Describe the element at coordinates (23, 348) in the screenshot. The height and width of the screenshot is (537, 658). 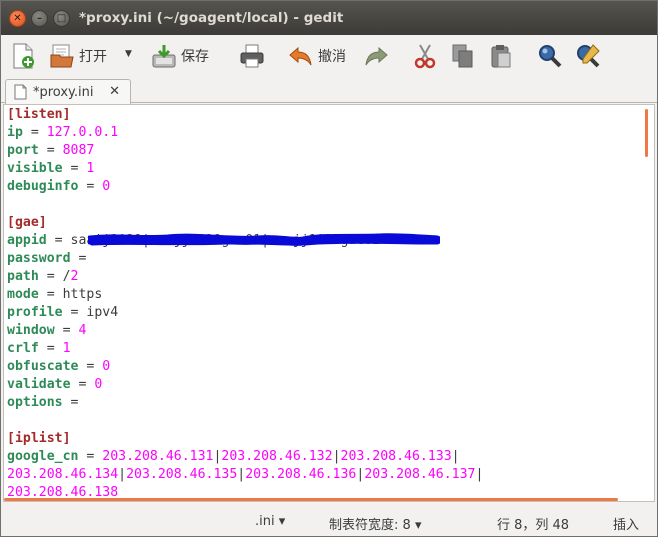
I see `config-key: crlf` at that location.